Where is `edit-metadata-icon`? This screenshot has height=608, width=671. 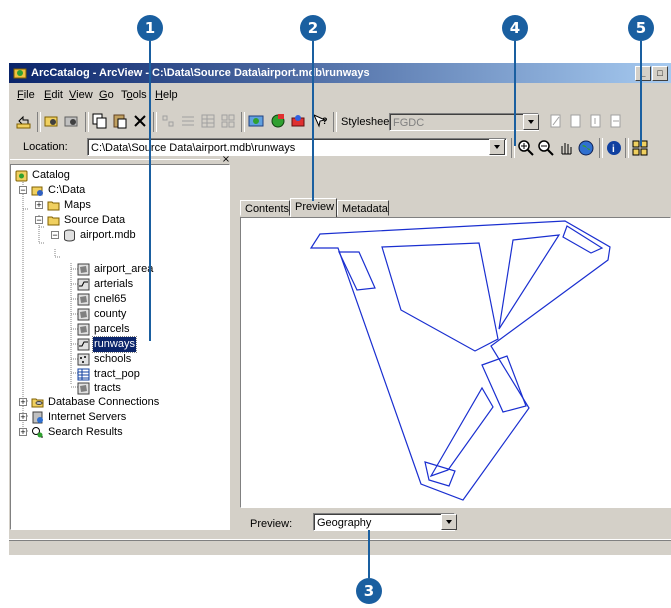 edit-metadata-icon is located at coordinates (556, 121).